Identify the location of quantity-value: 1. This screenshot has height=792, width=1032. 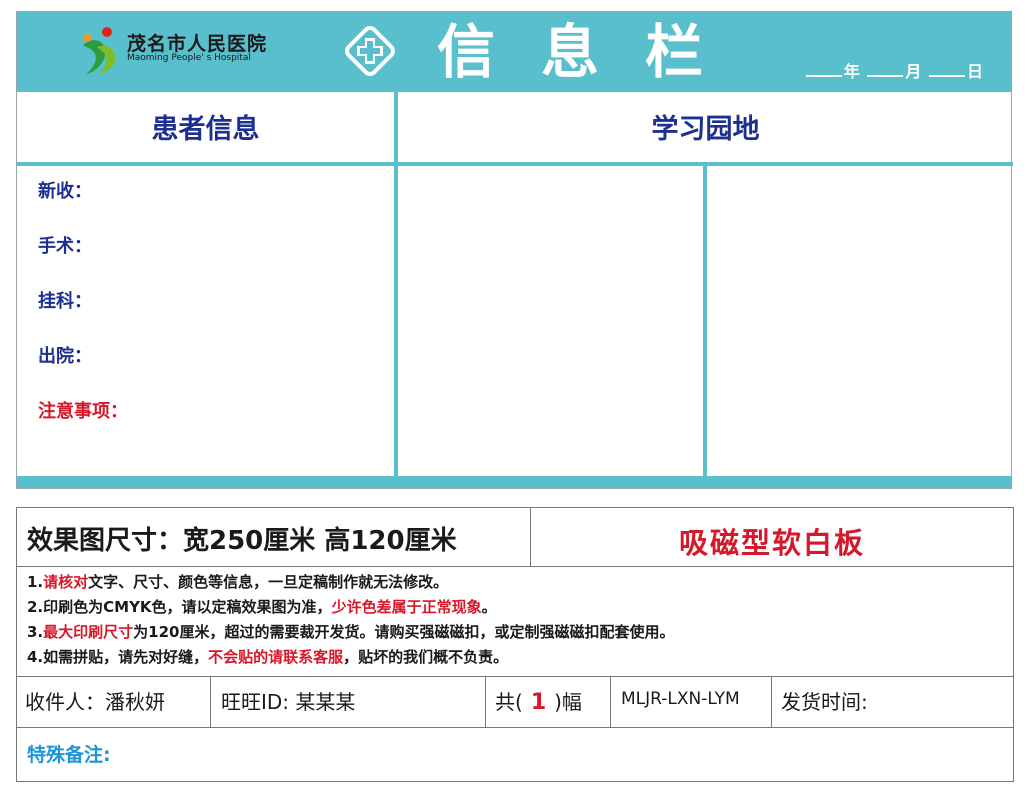
(538, 702).